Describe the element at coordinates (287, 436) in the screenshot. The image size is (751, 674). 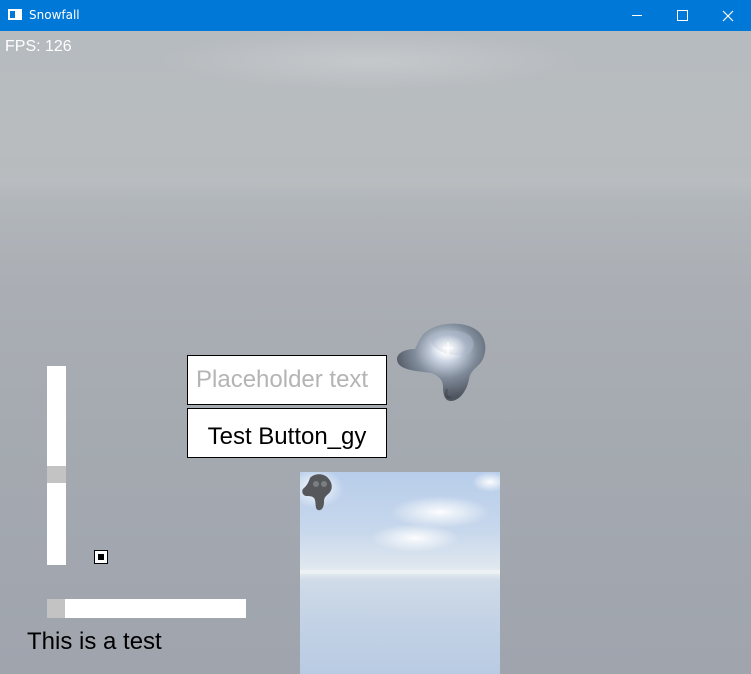
I see `test-button-label: Test Button_gy` at that location.